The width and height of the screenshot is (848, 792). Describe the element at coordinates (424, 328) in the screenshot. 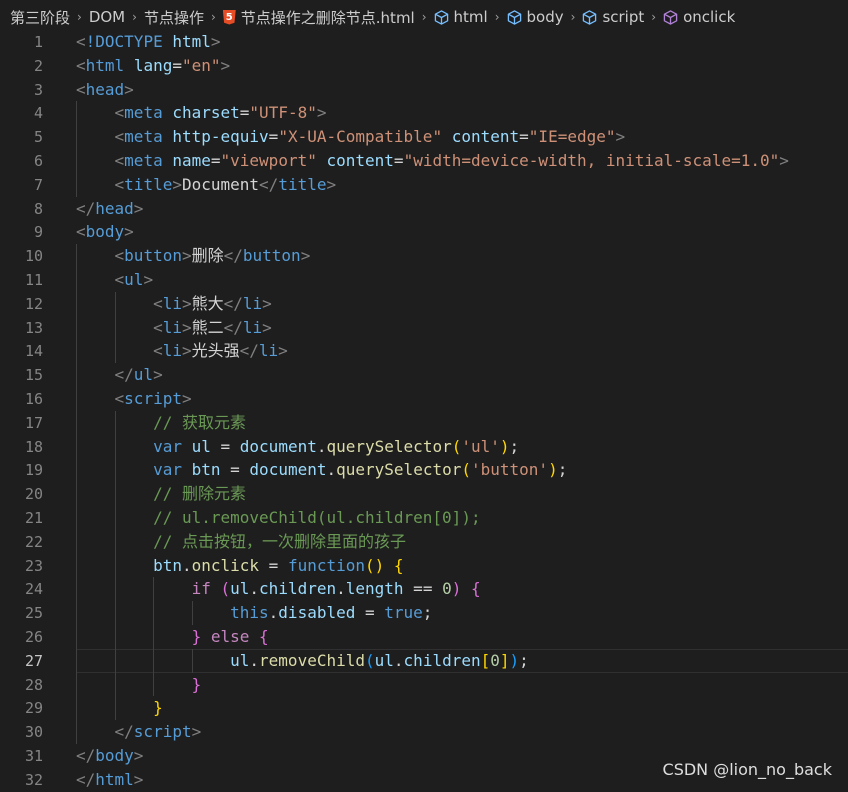

I see `code-line: 13 <li>熊二</li>` at that location.